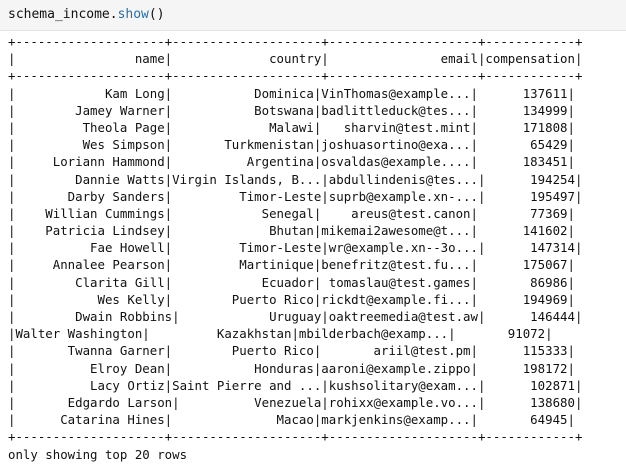 This screenshot has width=626, height=465. Describe the element at coordinates (98, 454) in the screenshot. I see `output-footer: only showing top 20 rows` at that location.